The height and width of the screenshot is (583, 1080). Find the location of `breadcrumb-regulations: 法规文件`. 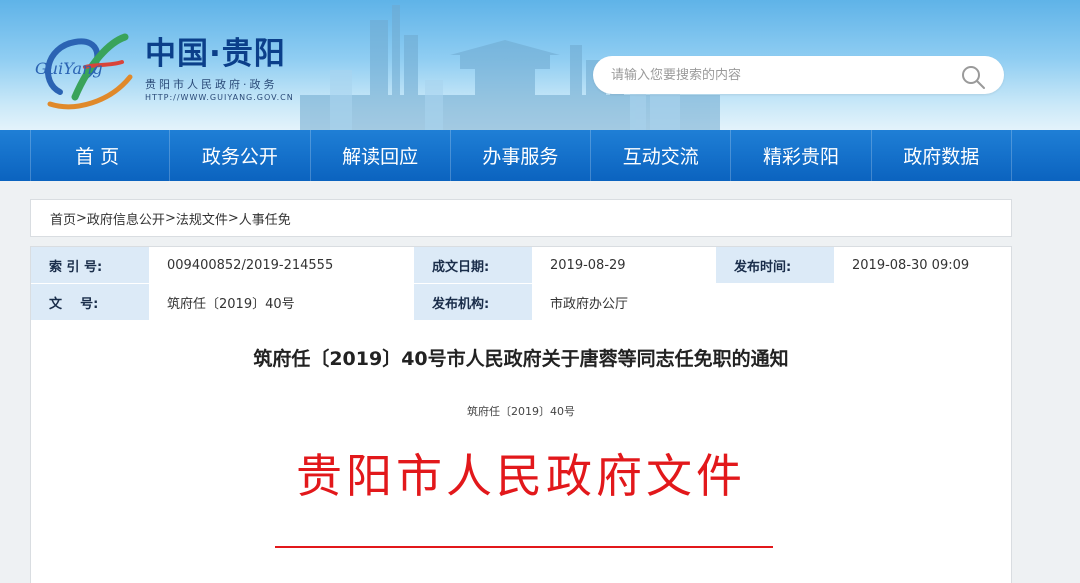

breadcrumb-regulations: 法规文件 is located at coordinates (202, 218).